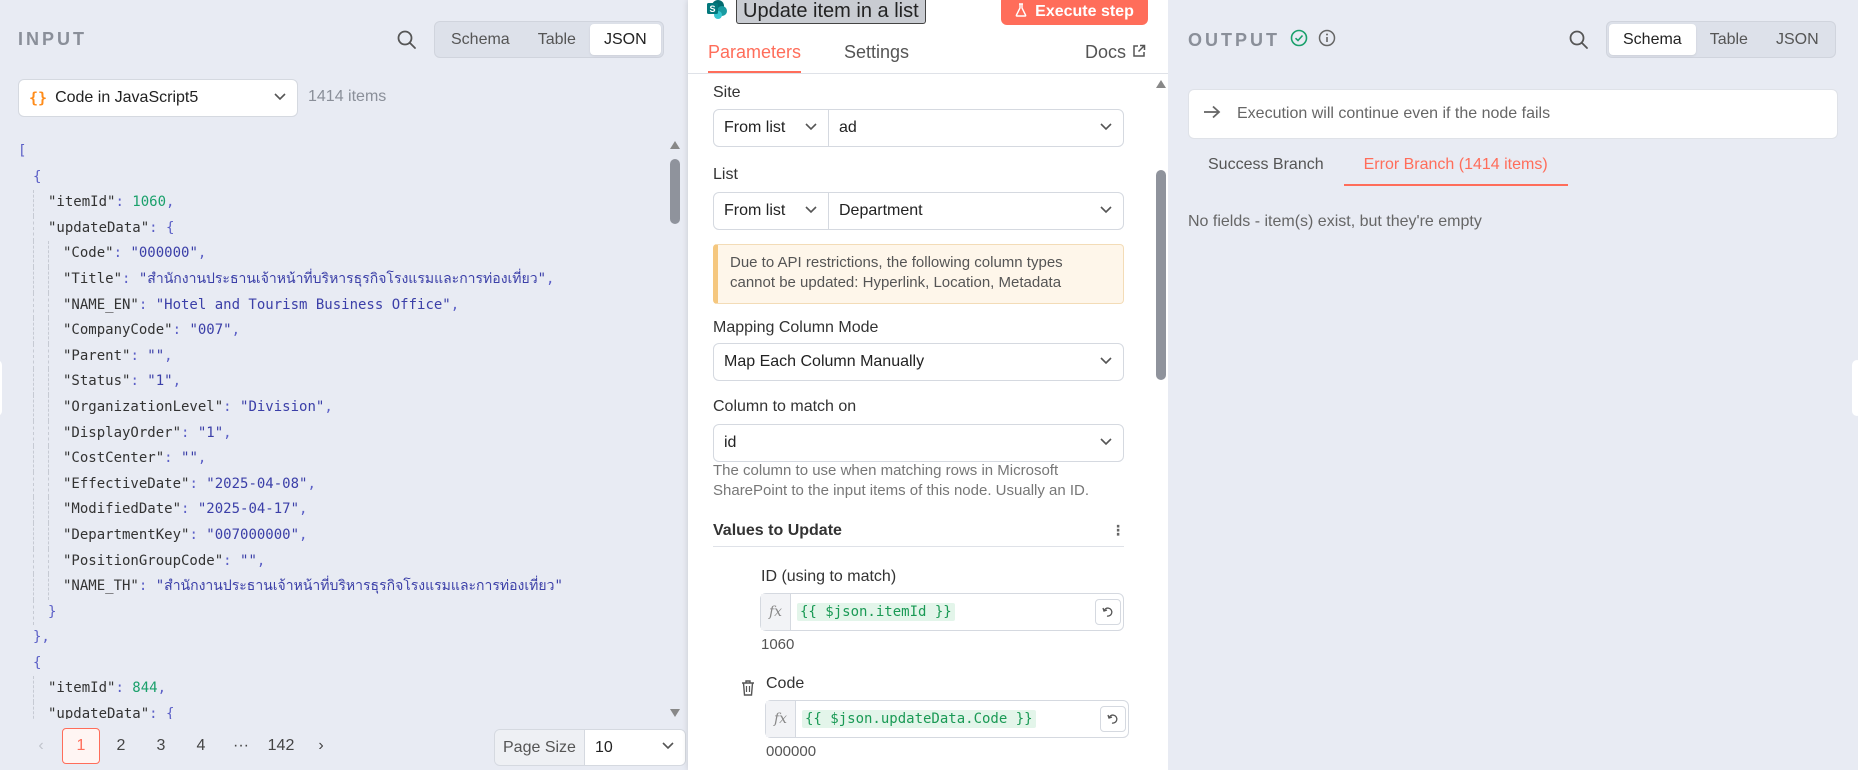 Image resolution: width=1858 pixels, height=770 pixels. Describe the element at coordinates (161, 746) in the screenshot. I see `pager-page-3: 3` at that location.